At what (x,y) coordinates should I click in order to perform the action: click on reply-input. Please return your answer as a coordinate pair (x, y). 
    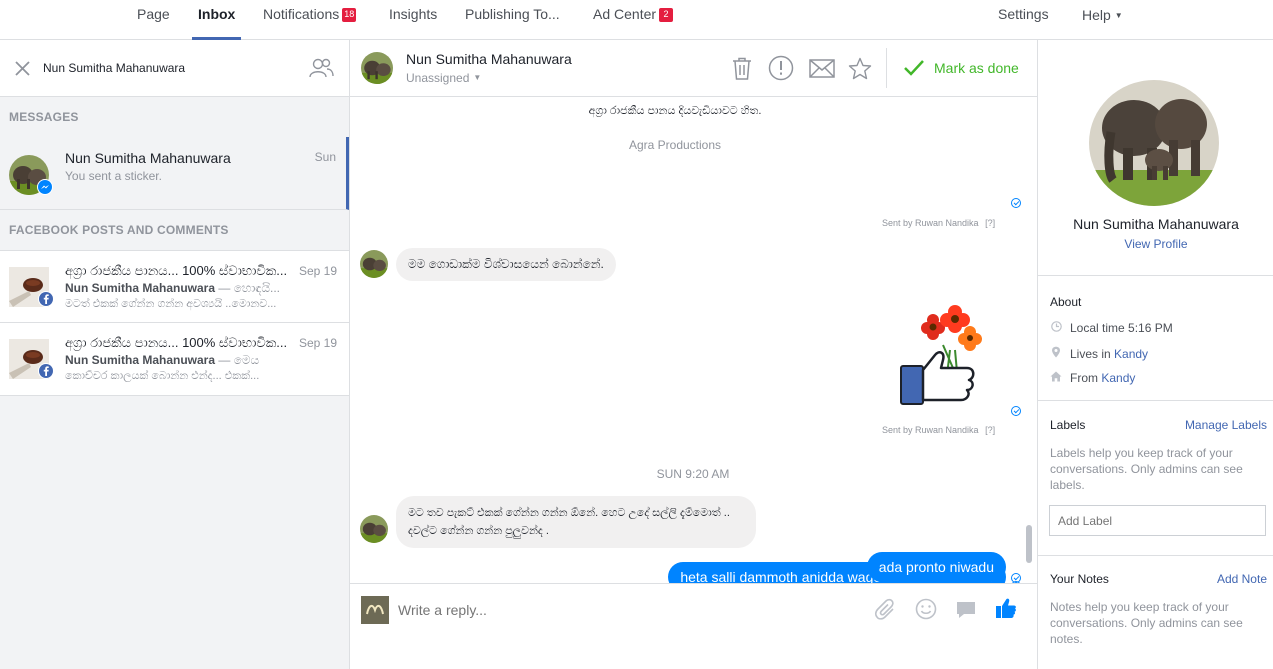
    Looking at the image, I should click on (618, 610).